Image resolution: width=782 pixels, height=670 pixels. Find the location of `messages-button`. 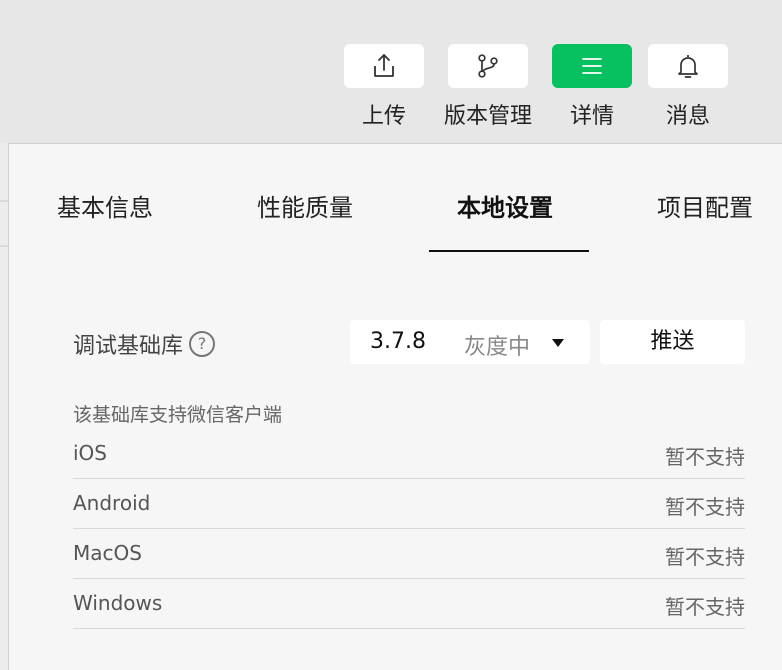

messages-button is located at coordinates (688, 66).